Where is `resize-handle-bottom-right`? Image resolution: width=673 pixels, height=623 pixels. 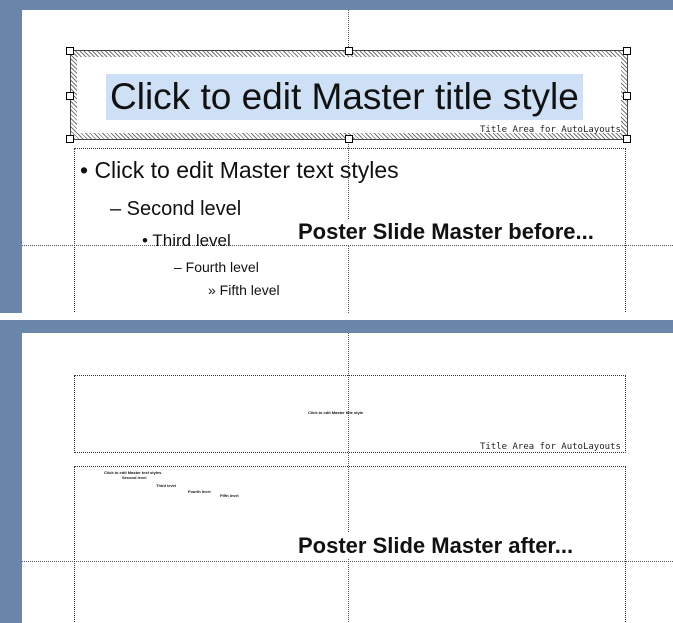
resize-handle-bottom-right is located at coordinates (627, 139).